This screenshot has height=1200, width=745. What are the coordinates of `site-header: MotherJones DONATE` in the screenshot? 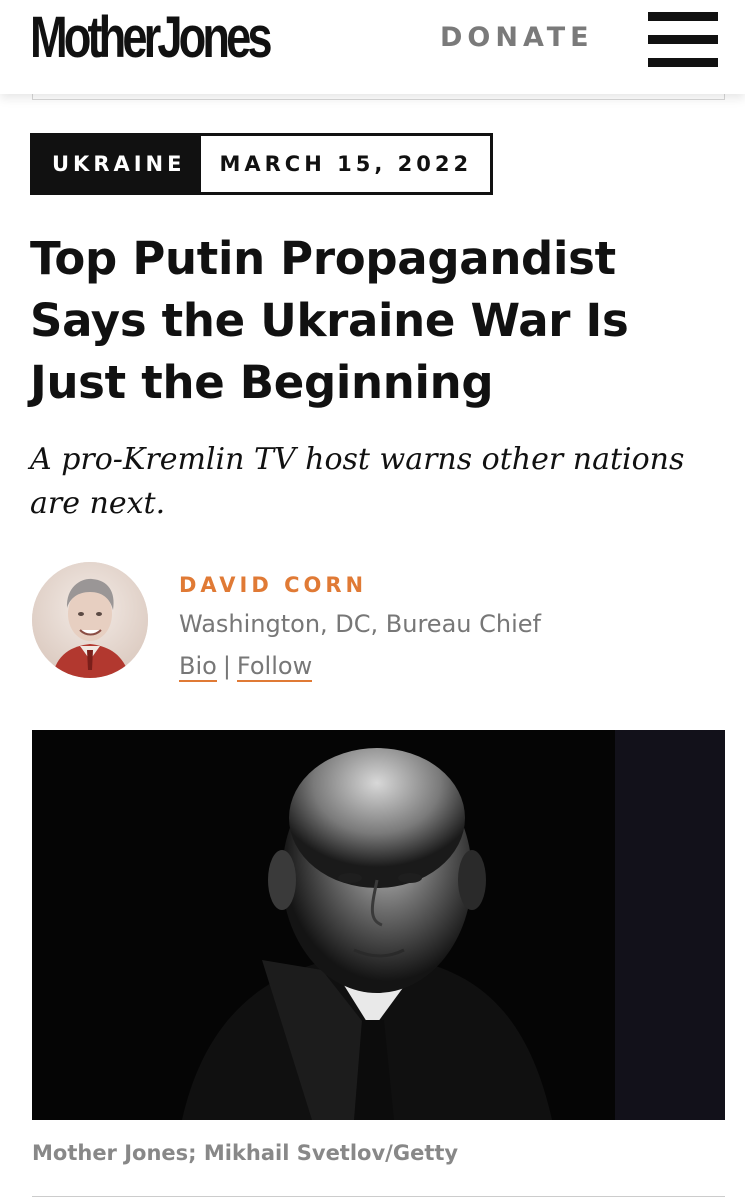 It's located at (372, 47).